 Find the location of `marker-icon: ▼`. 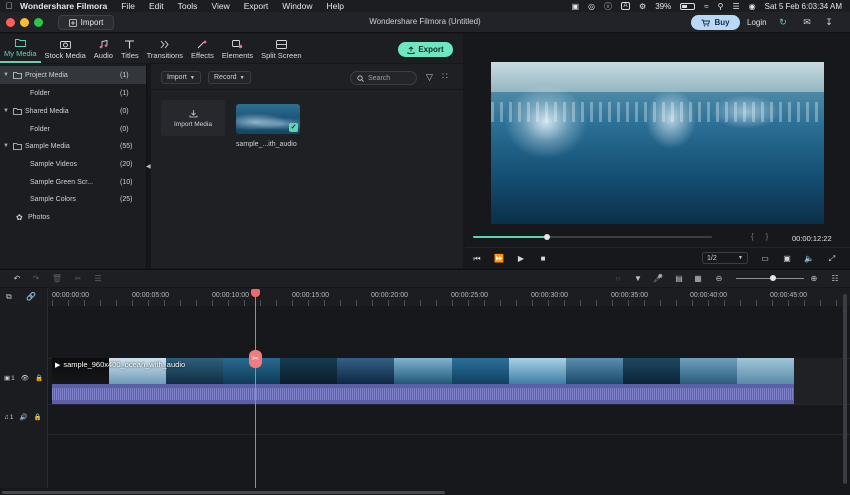

marker-icon: ▼ is located at coordinates (638, 279).